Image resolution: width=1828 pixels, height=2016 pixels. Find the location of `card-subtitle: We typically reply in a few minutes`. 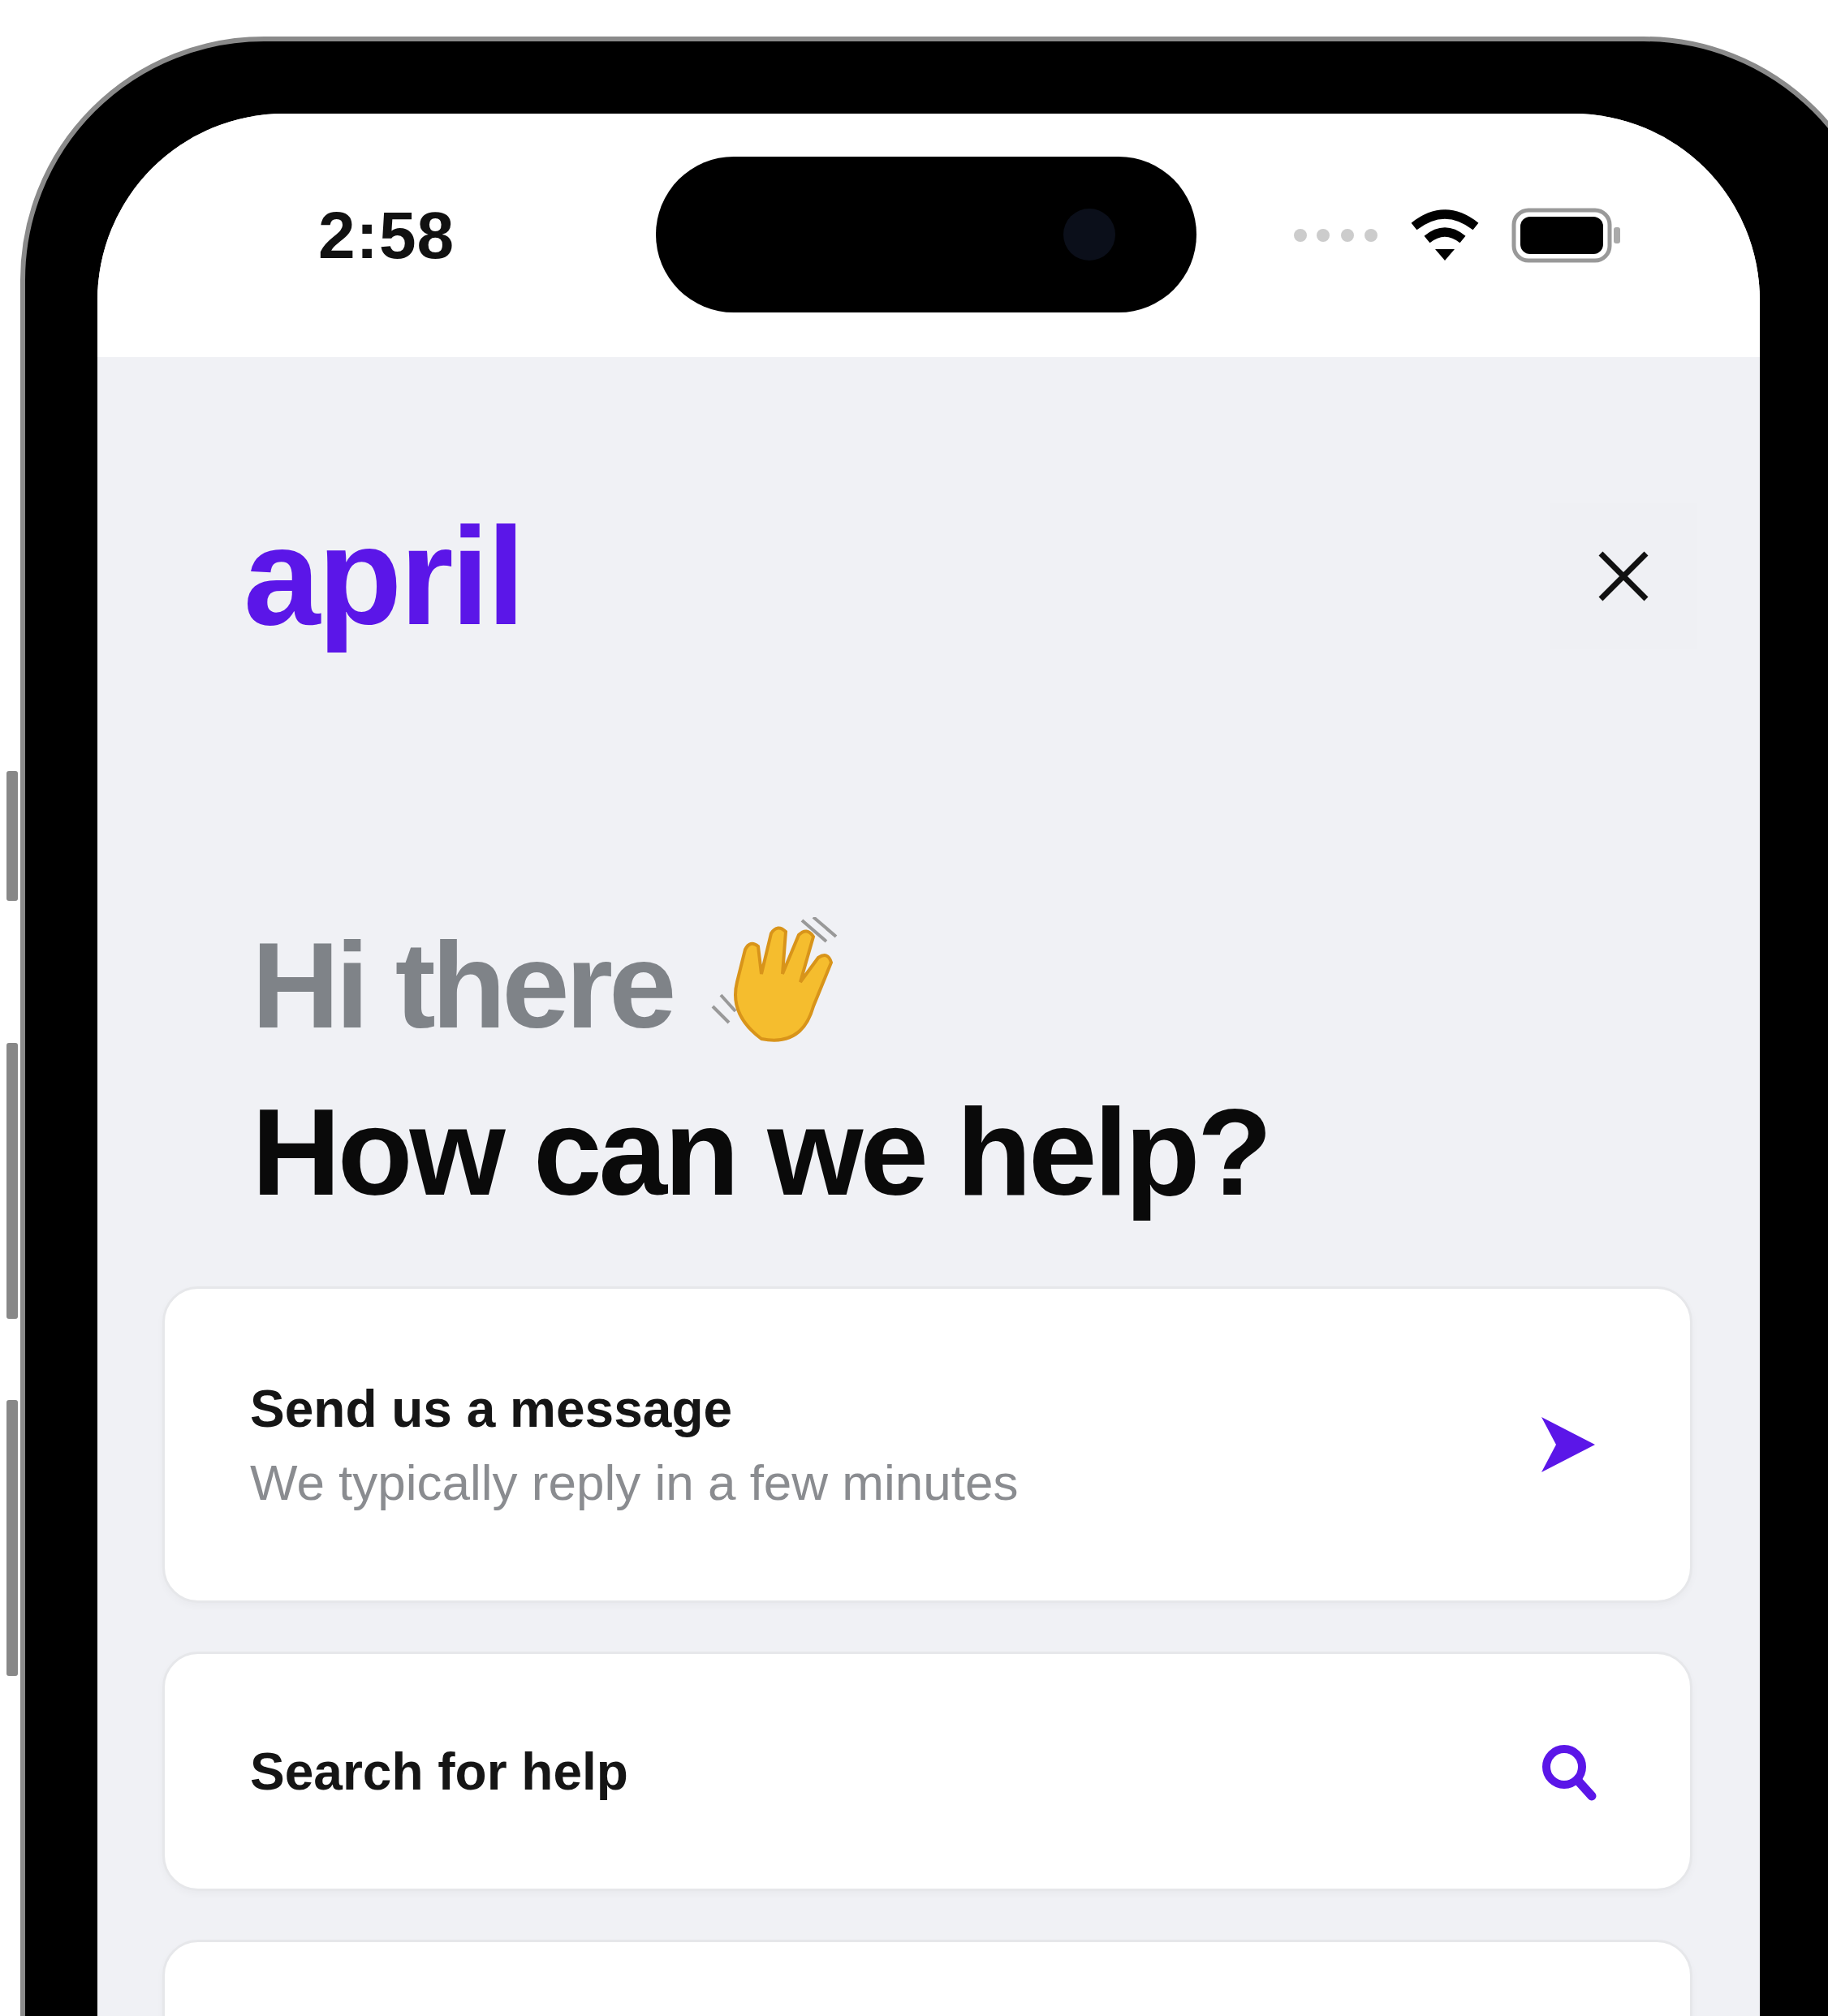

card-subtitle: We typically reply in a few minutes is located at coordinates (635, 1482).